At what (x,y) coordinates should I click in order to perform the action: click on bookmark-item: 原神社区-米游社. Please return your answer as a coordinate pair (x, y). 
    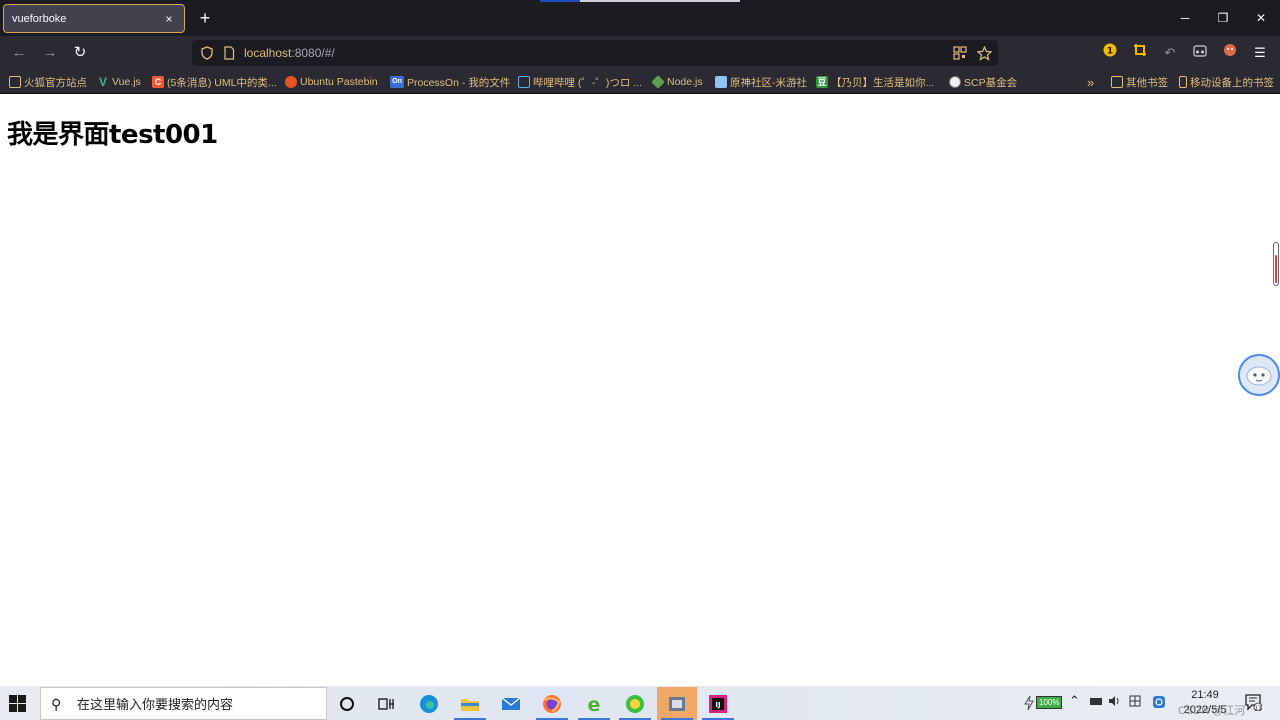
    Looking at the image, I should click on (761, 82).